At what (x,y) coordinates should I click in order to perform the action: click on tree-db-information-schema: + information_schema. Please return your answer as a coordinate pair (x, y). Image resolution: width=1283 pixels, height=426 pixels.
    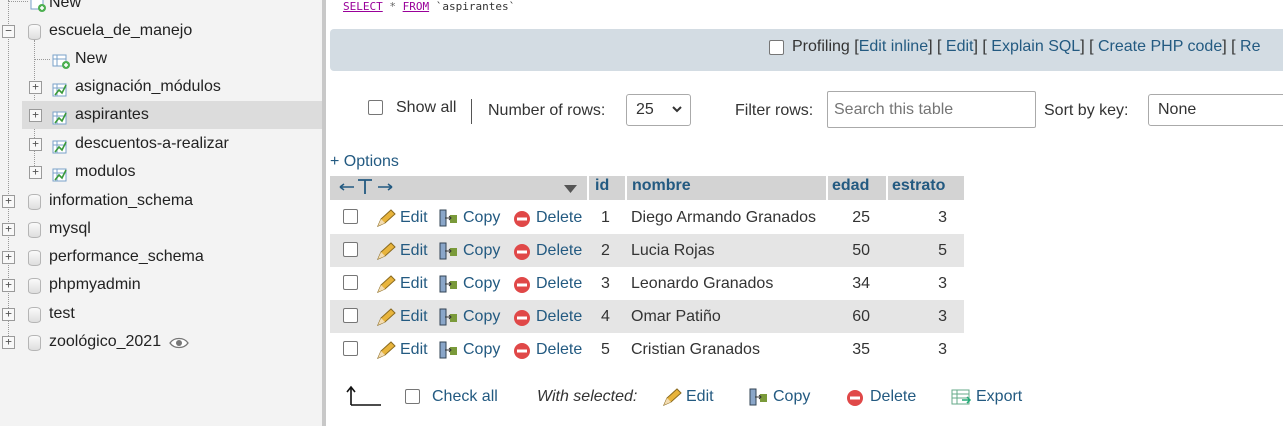
    Looking at the image, I should click on (161, 201).